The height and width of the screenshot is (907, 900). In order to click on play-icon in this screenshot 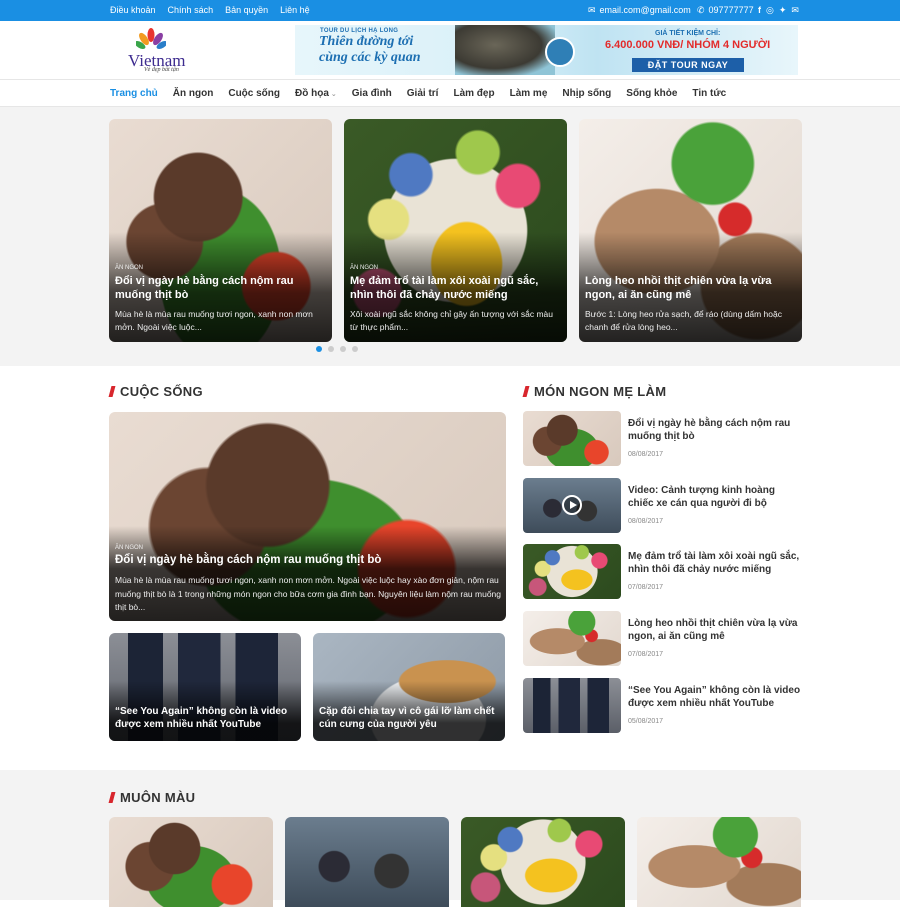, I will do `click(572, 505)`.